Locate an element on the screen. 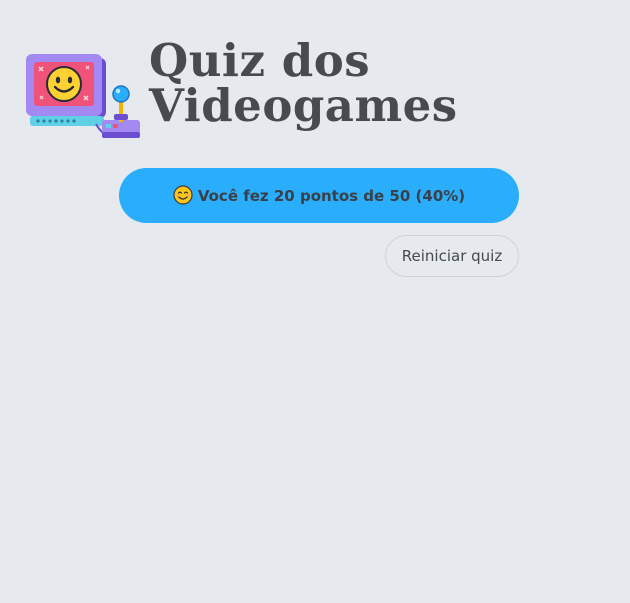 The width and height of the screenshot is (630, 603). page-title: Quiz dos Videogames is located at coordinates (303, 83).